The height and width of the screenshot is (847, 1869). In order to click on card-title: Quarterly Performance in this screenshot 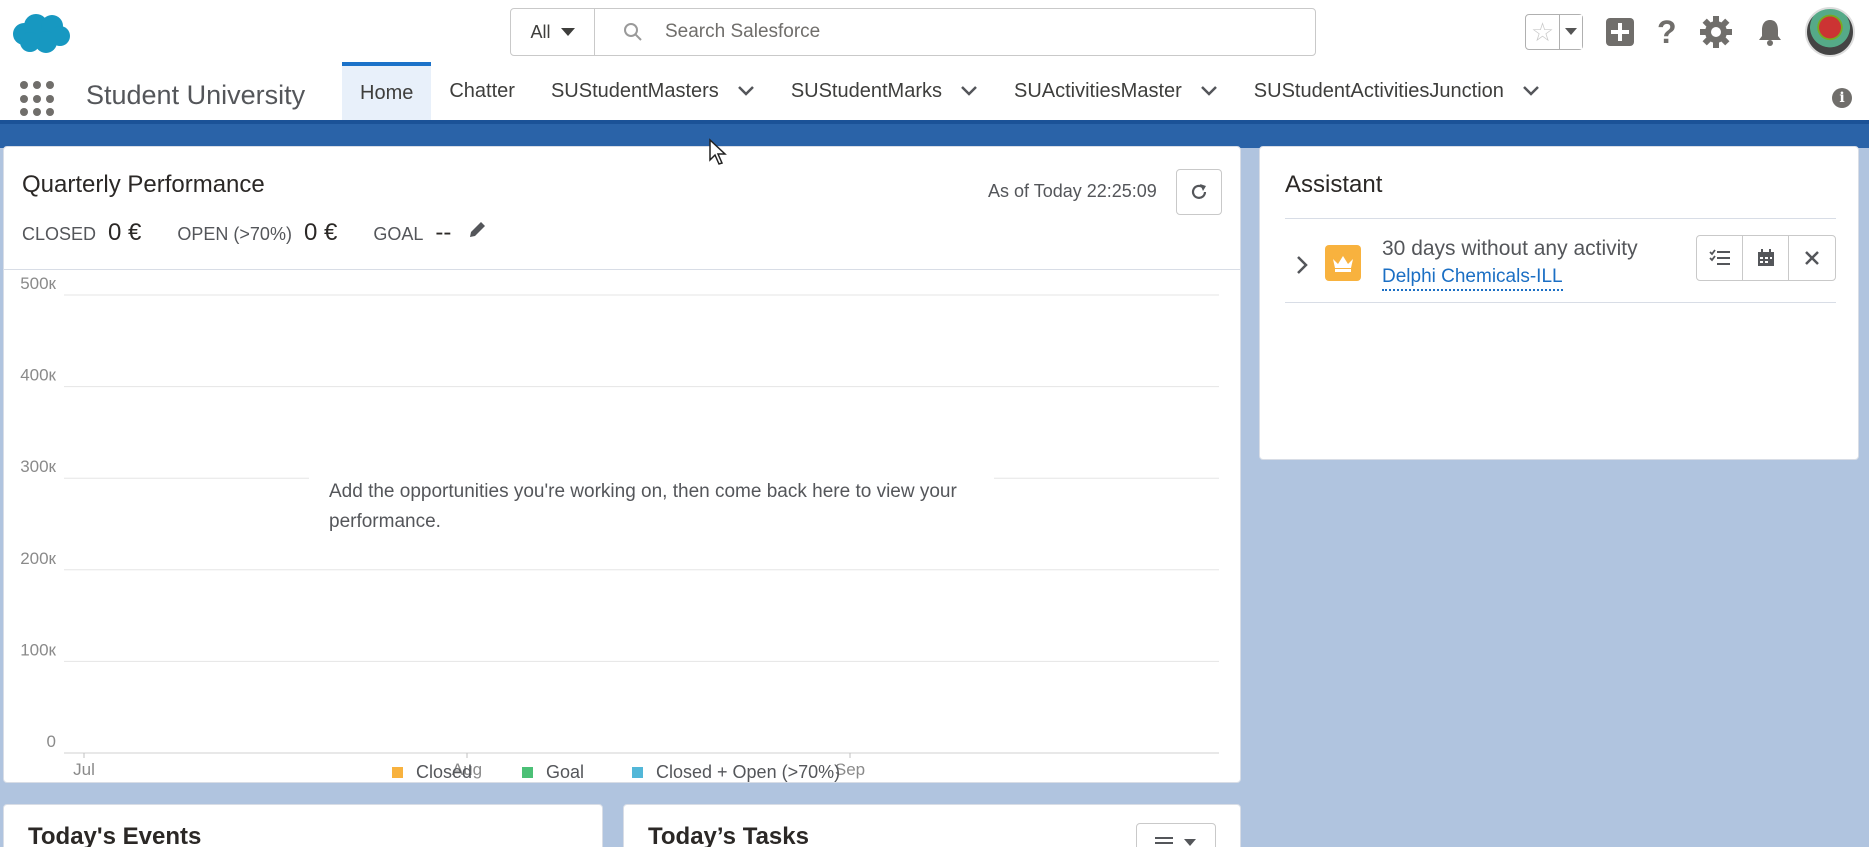, I will do `click(143, 184)`.